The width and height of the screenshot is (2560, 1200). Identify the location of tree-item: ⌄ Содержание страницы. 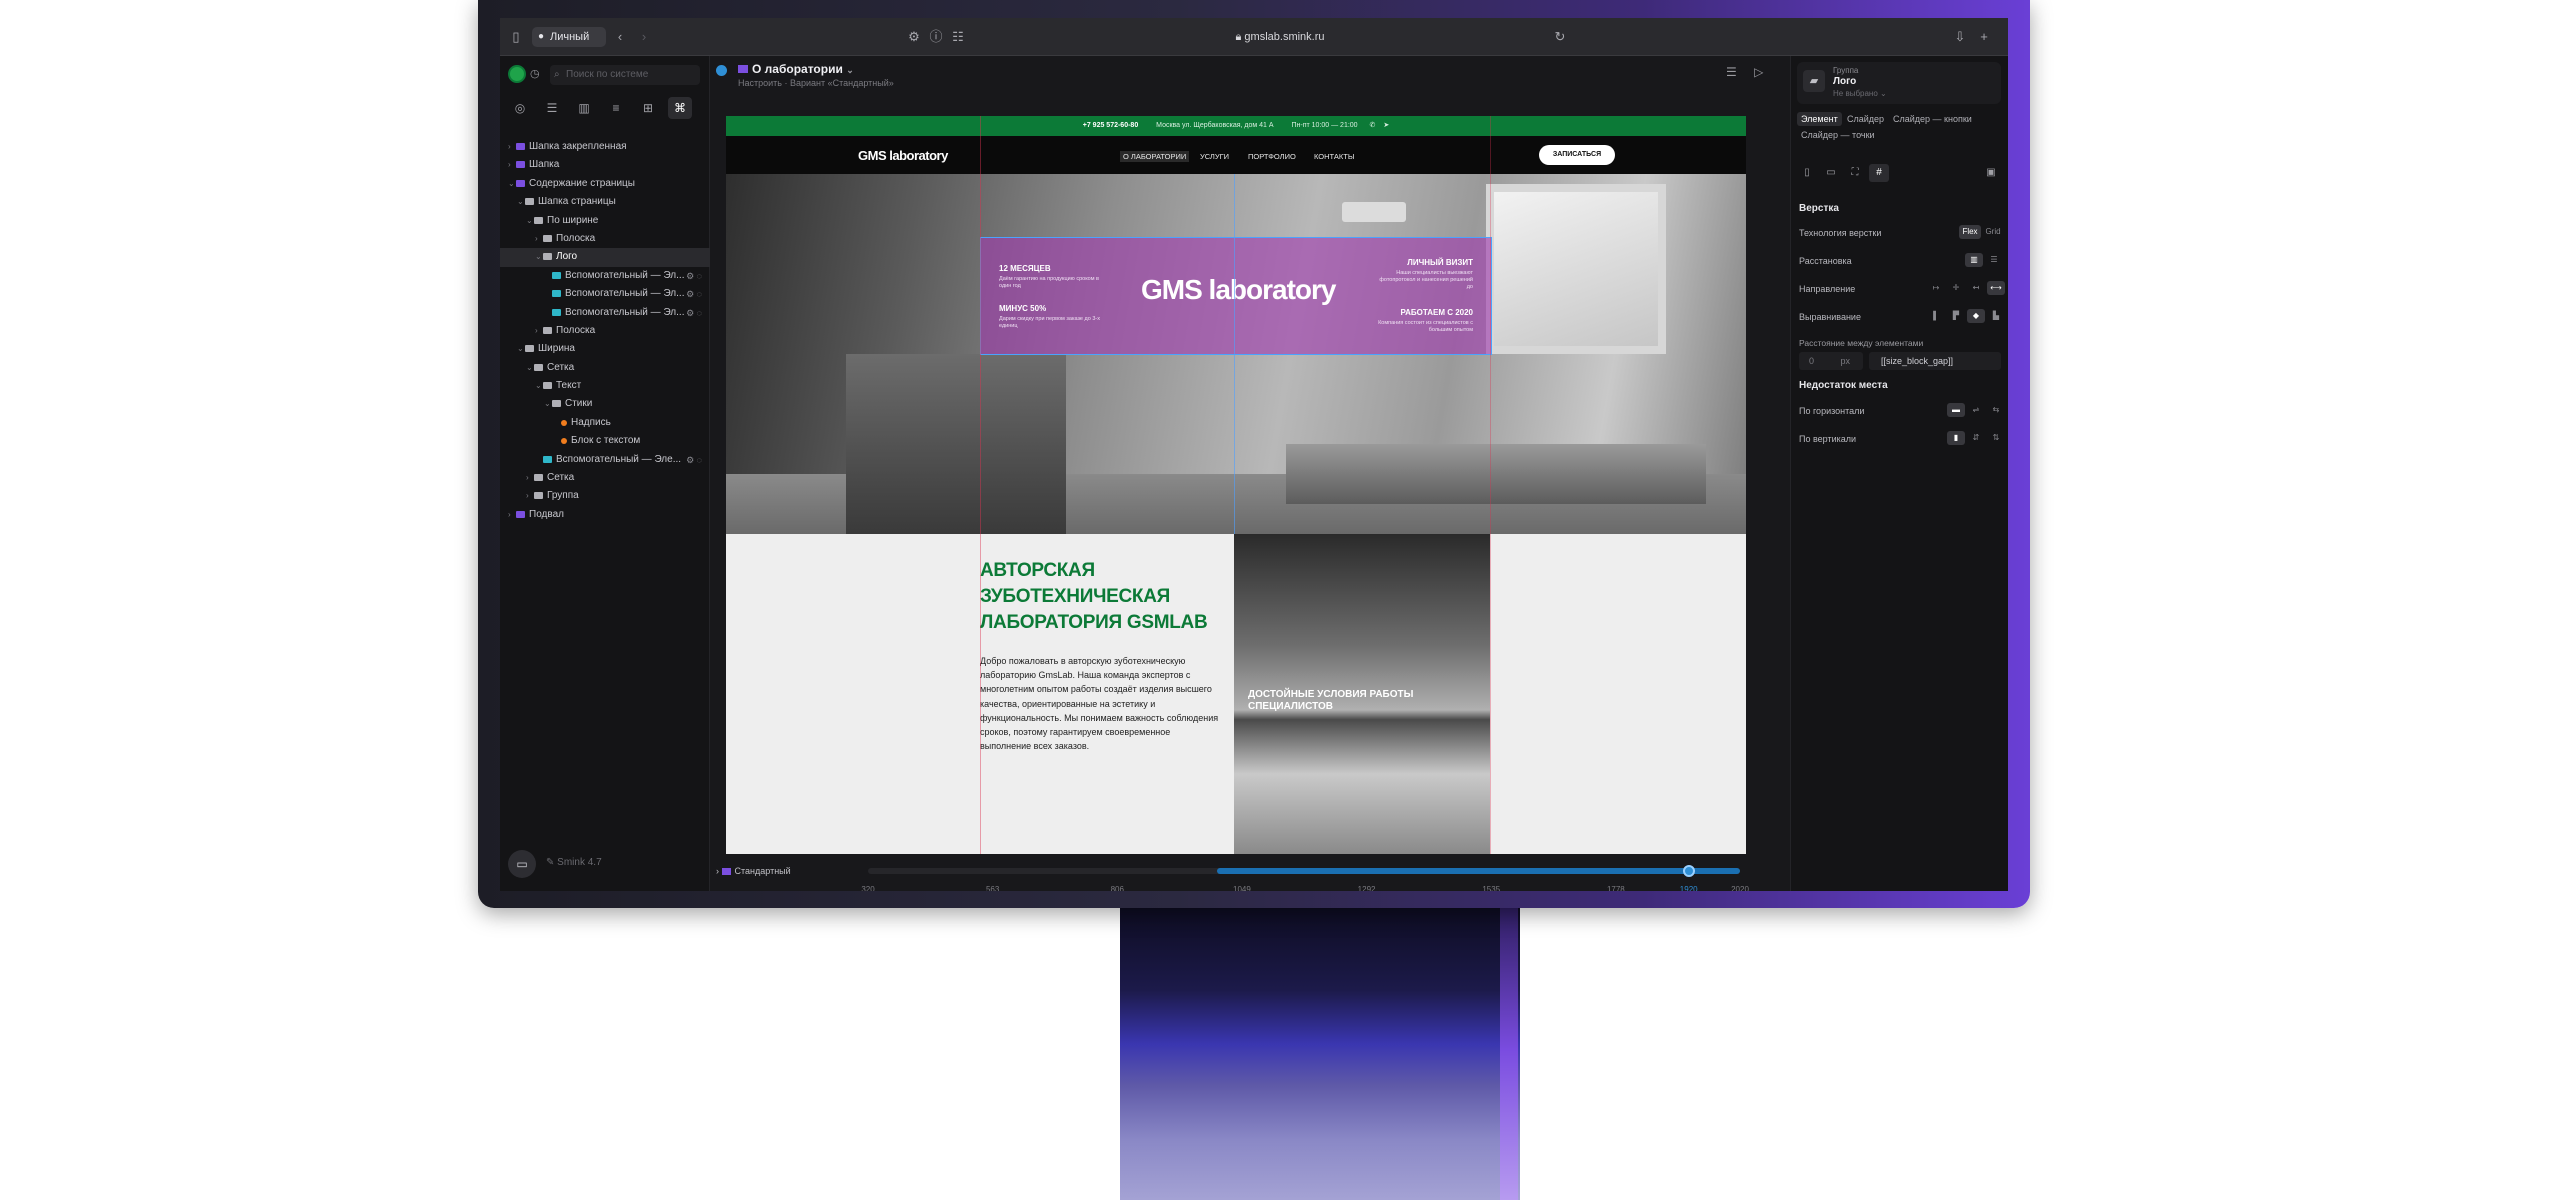
(605, 184).